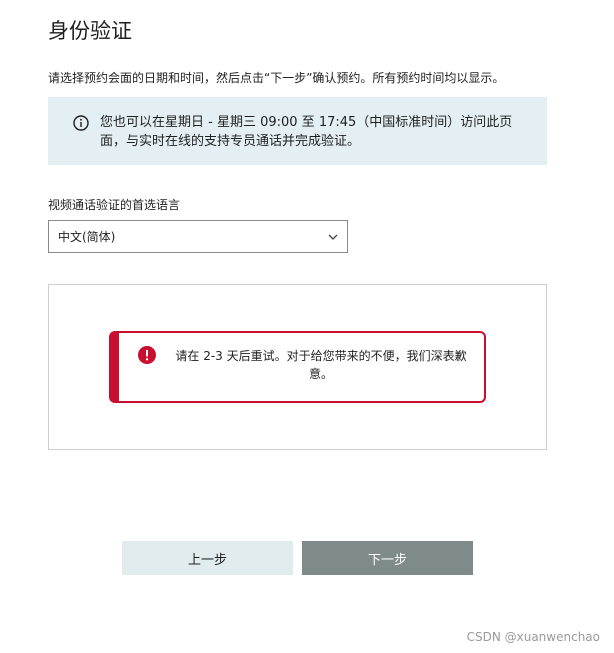 The image size is (614, 653). I want to click on chevron-down-icon, so click(333, 237).